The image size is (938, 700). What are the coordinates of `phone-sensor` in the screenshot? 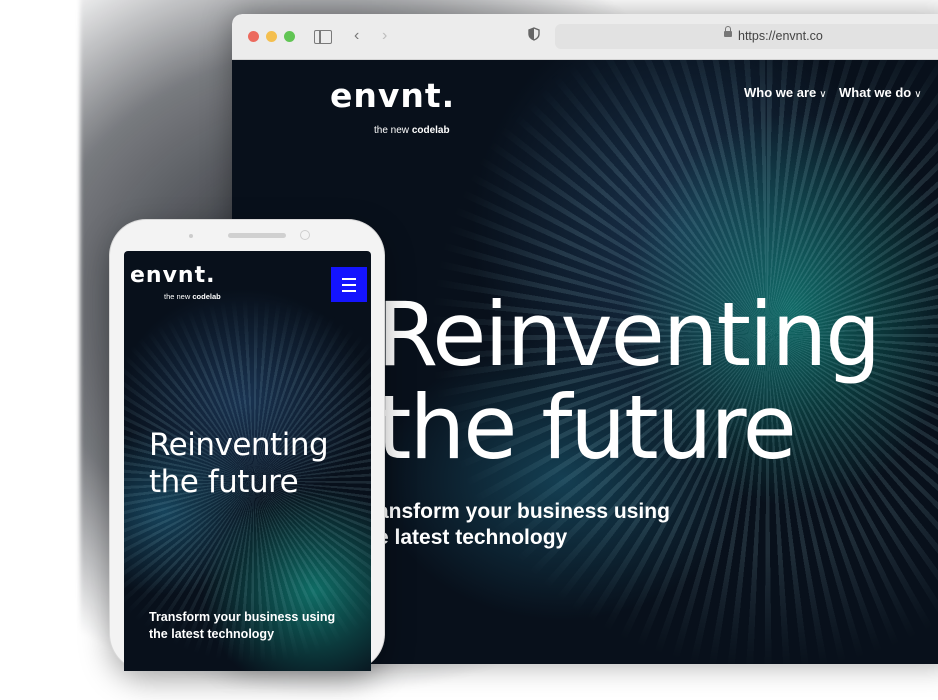 It's located at (191, 236).